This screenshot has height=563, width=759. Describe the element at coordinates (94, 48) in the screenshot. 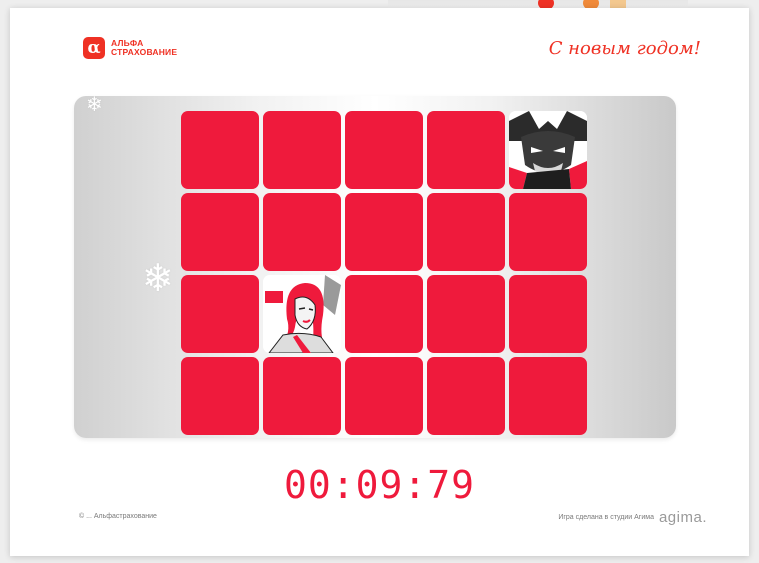

I see `logo-mark: α` at that location.